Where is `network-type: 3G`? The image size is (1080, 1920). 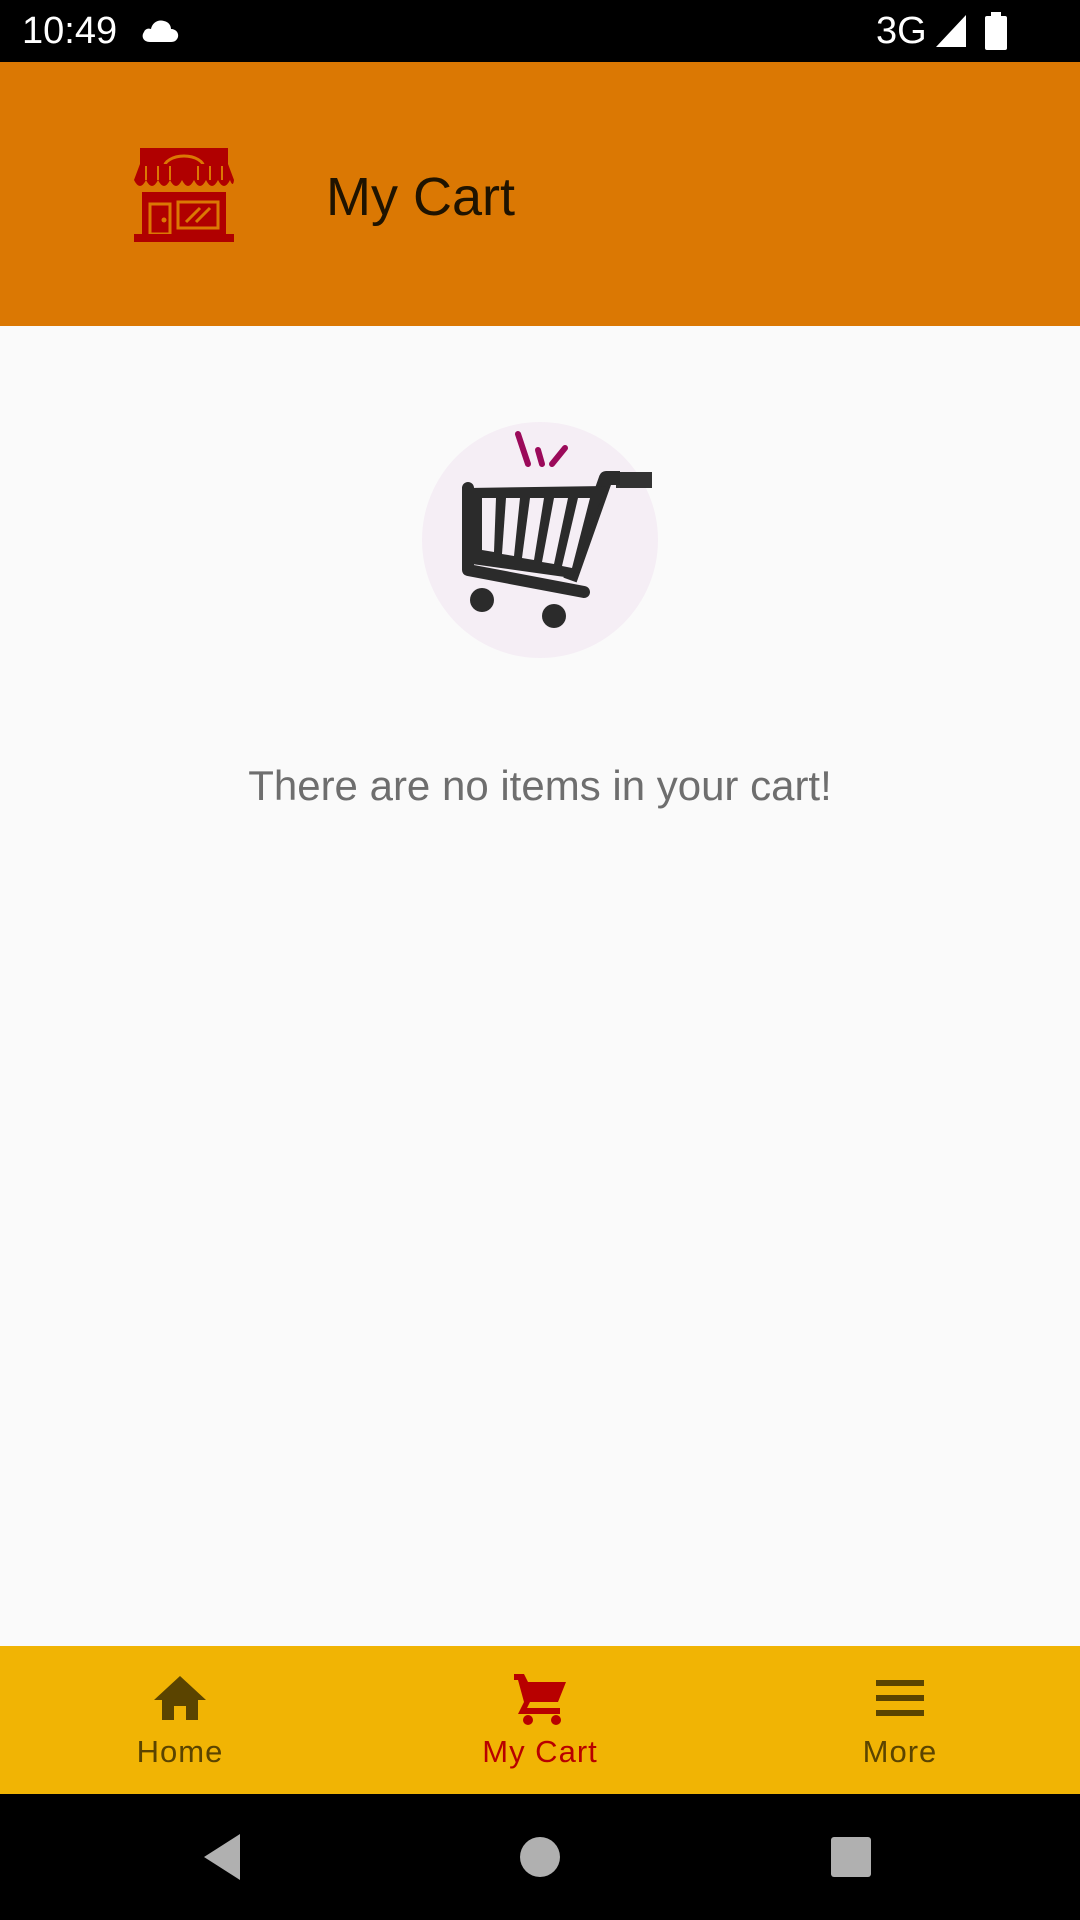 network-type: 3G is located at coordinates (901, 31).